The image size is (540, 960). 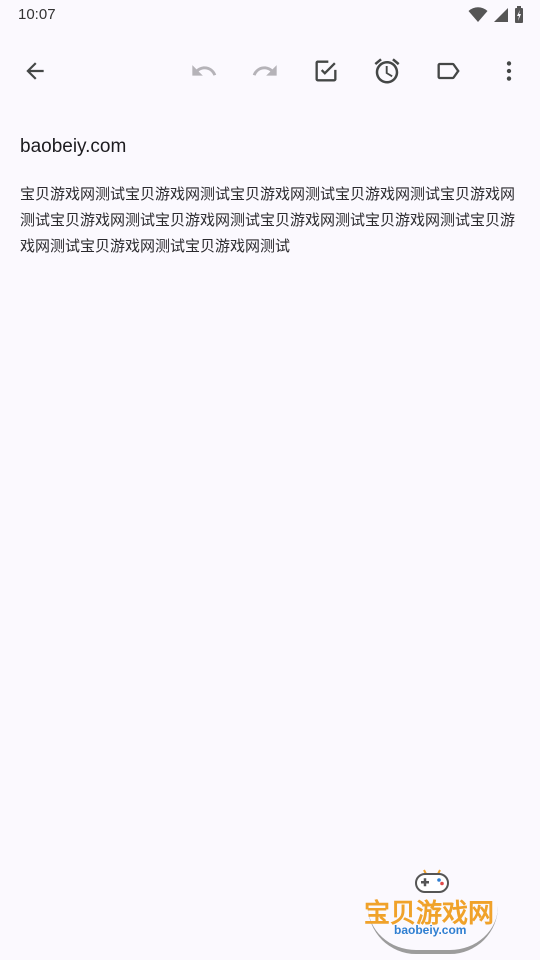 I want to click on redo-button, so click(x=265, y=71).